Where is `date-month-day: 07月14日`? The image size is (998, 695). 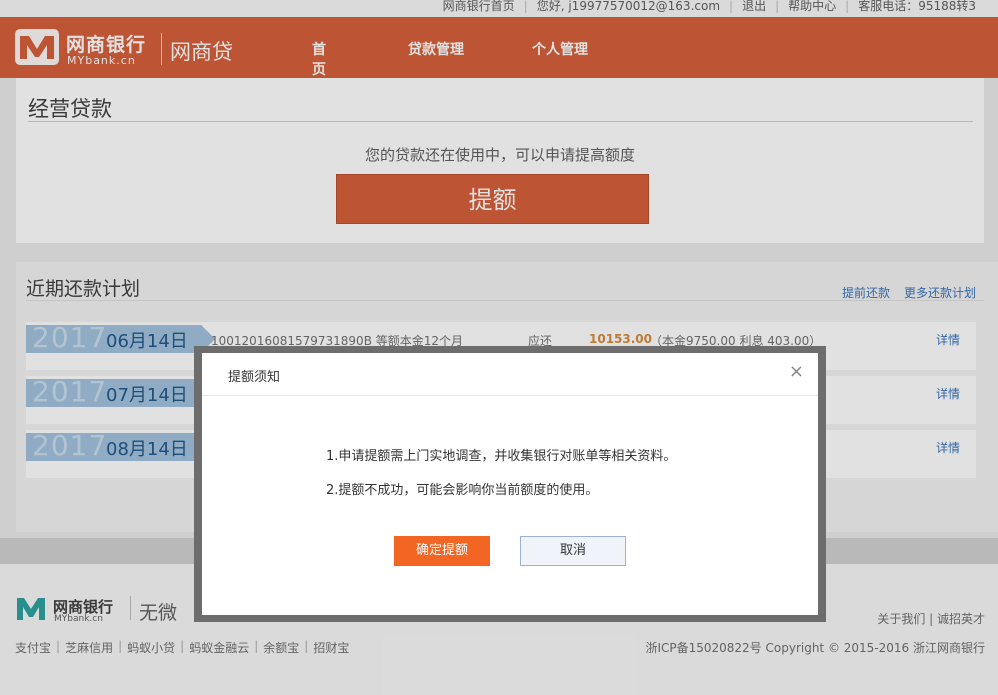 date-month-day: 07月14日 is located at coordinates (147, 395).